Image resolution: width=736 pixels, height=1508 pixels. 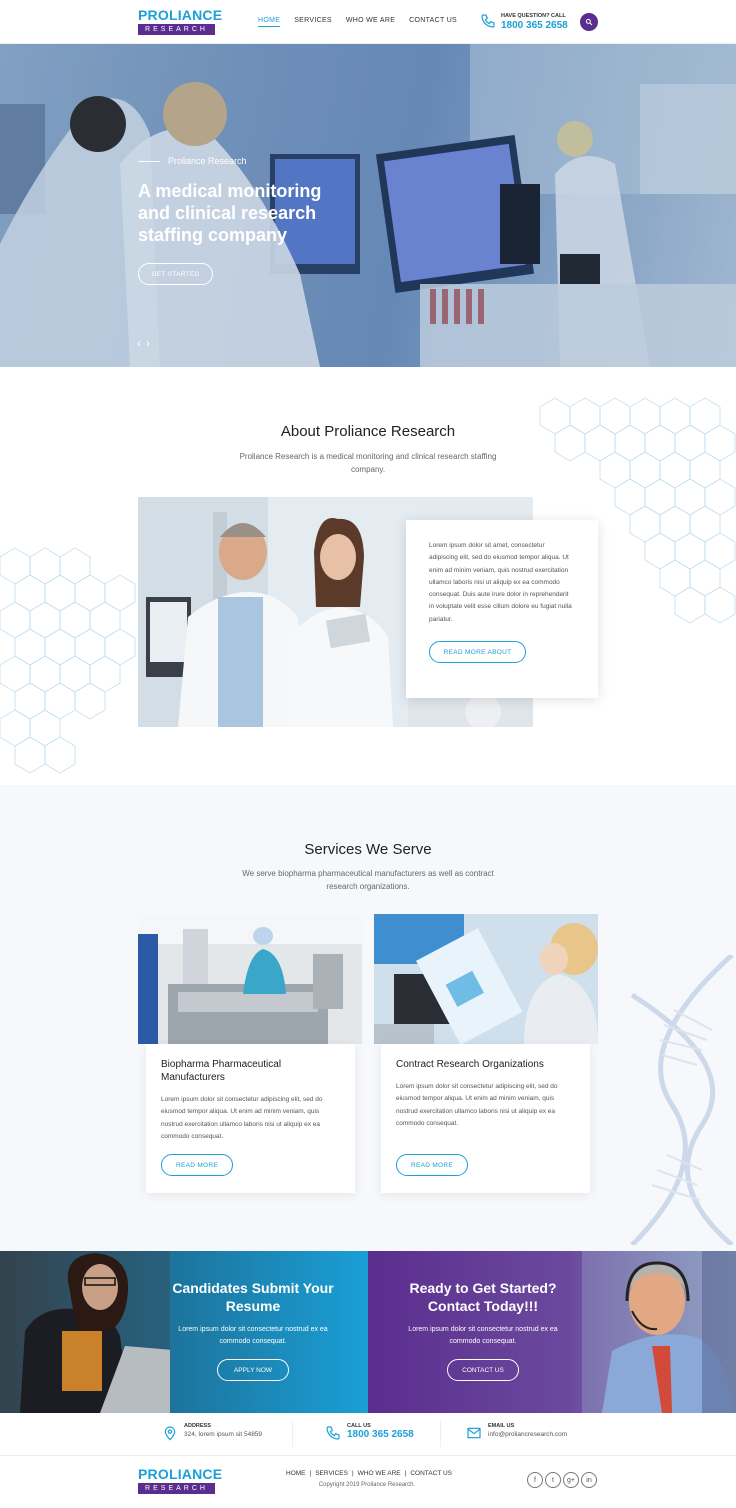 What do you see at coordinates (533, 16) in the screenshot?
I see `header-question: HAVE QUESTION? CALL` at bounding box center [533, 16].